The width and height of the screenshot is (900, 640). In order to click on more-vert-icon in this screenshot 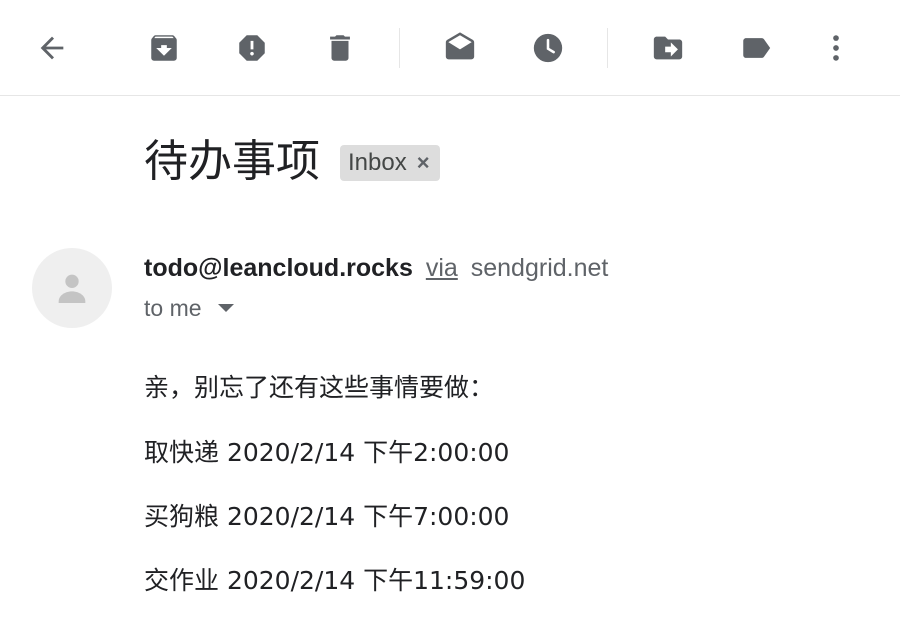, I will do `click(836, 48)`.